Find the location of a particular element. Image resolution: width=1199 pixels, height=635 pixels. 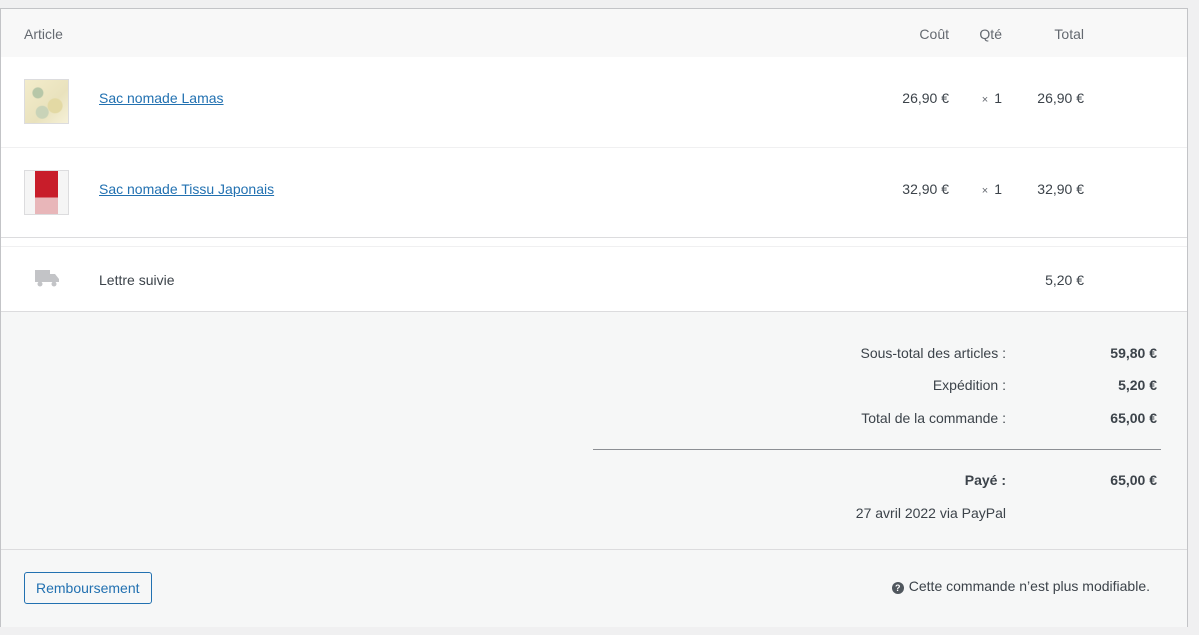

column-header-qty: Qté is located at coordinates (976, 34).